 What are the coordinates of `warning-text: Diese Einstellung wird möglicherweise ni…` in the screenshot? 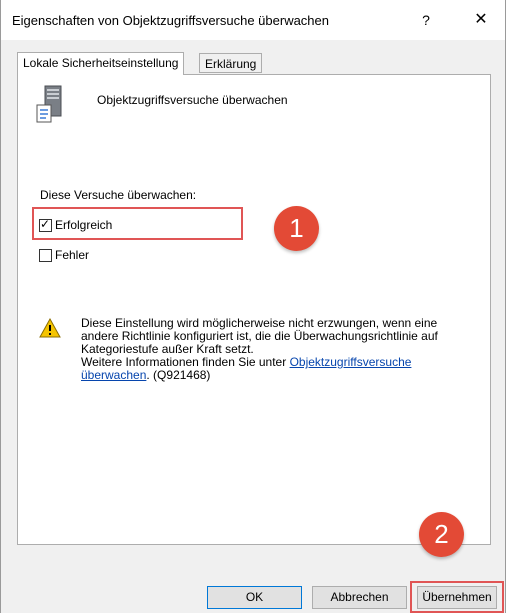 It's located at (281, 349).